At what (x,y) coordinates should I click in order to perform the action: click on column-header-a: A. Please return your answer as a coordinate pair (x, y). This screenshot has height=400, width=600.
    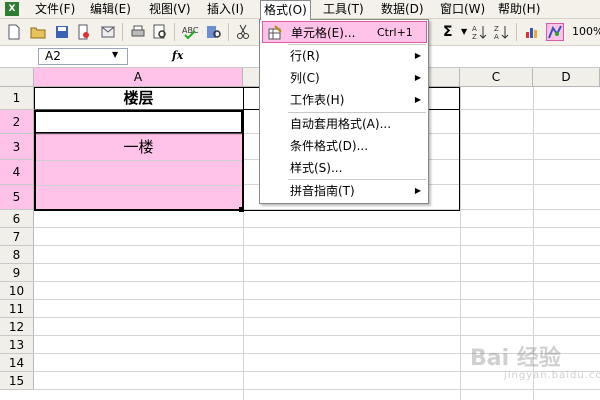
    Looking at the image, I should click on (138, 77).